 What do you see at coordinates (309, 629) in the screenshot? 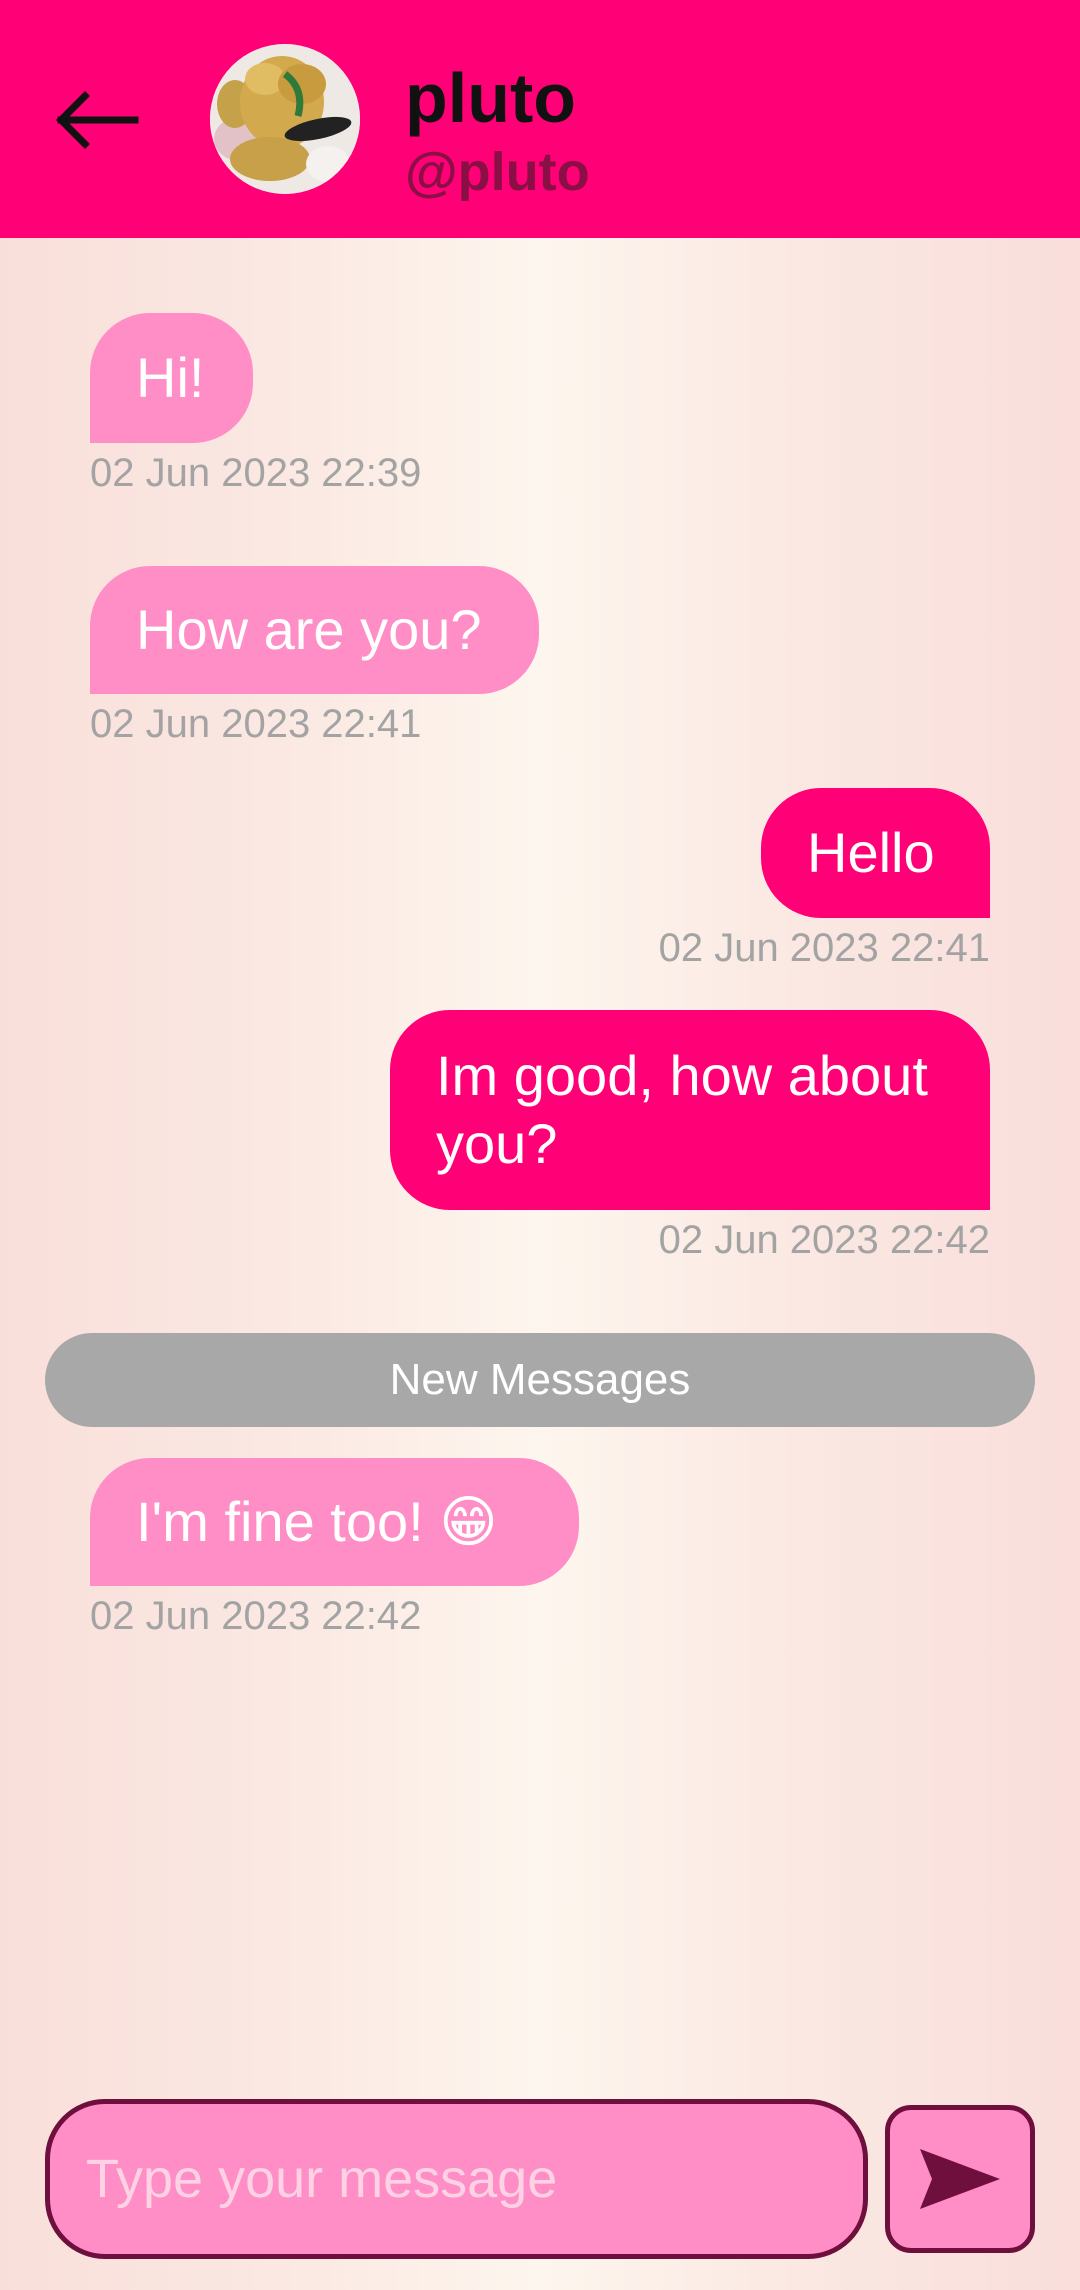
I see `message-text: How are you?` at bounding box center [309, 629].